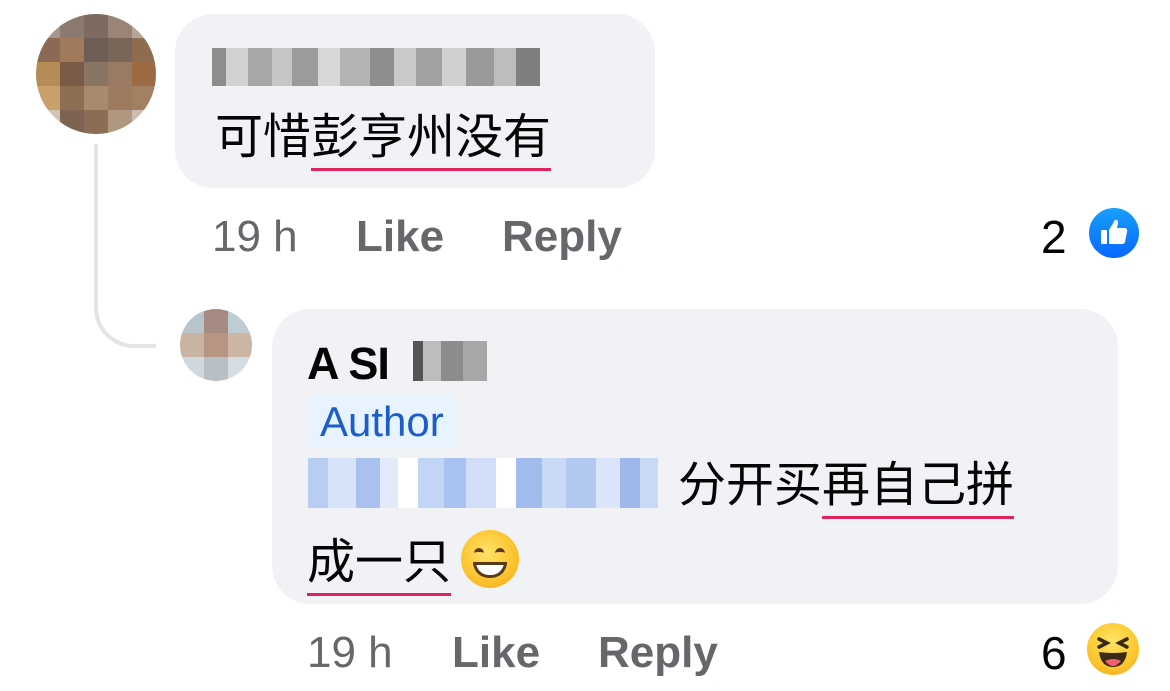 This screenshot has width=1170, height=691. I want to click on author-badge: Author, so click(382, 422).